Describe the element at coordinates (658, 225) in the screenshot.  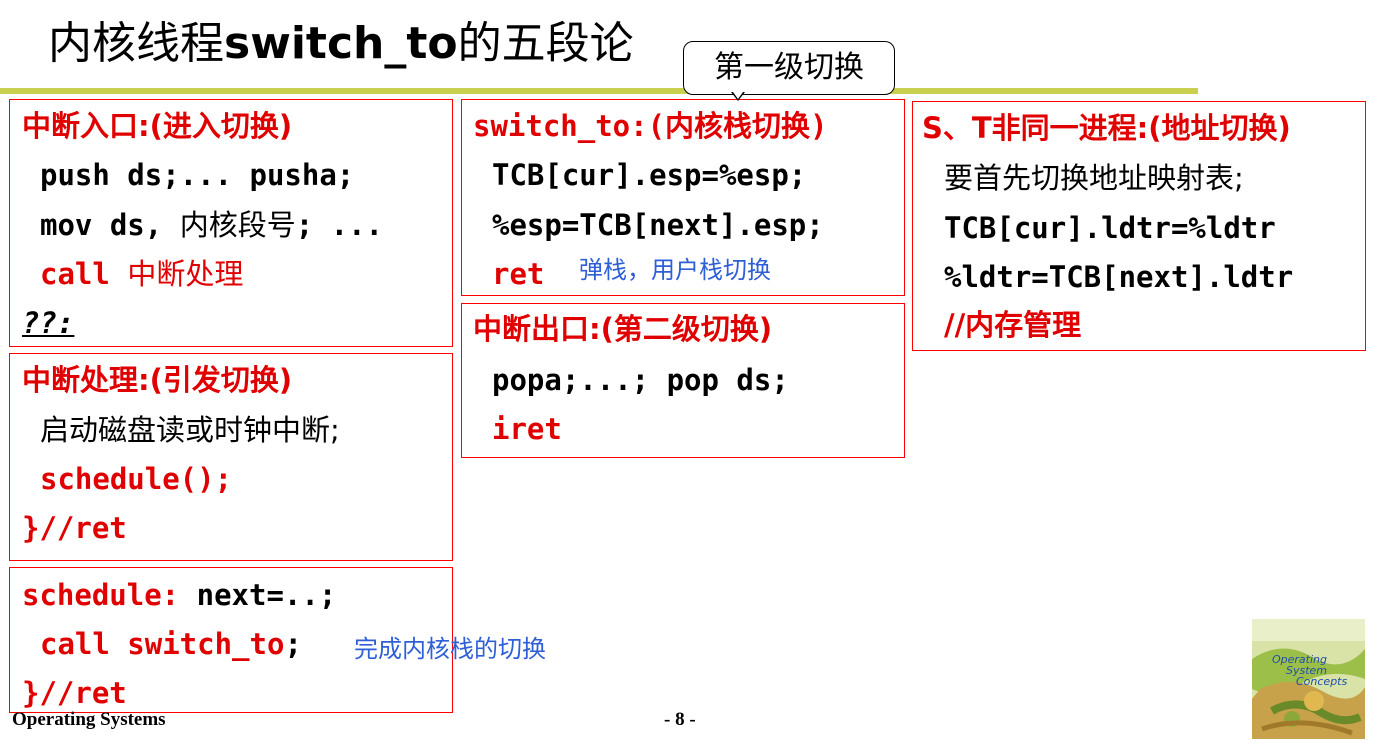
I see `switch-to-line-2: %esp=TCB[next].esp;` at that location.